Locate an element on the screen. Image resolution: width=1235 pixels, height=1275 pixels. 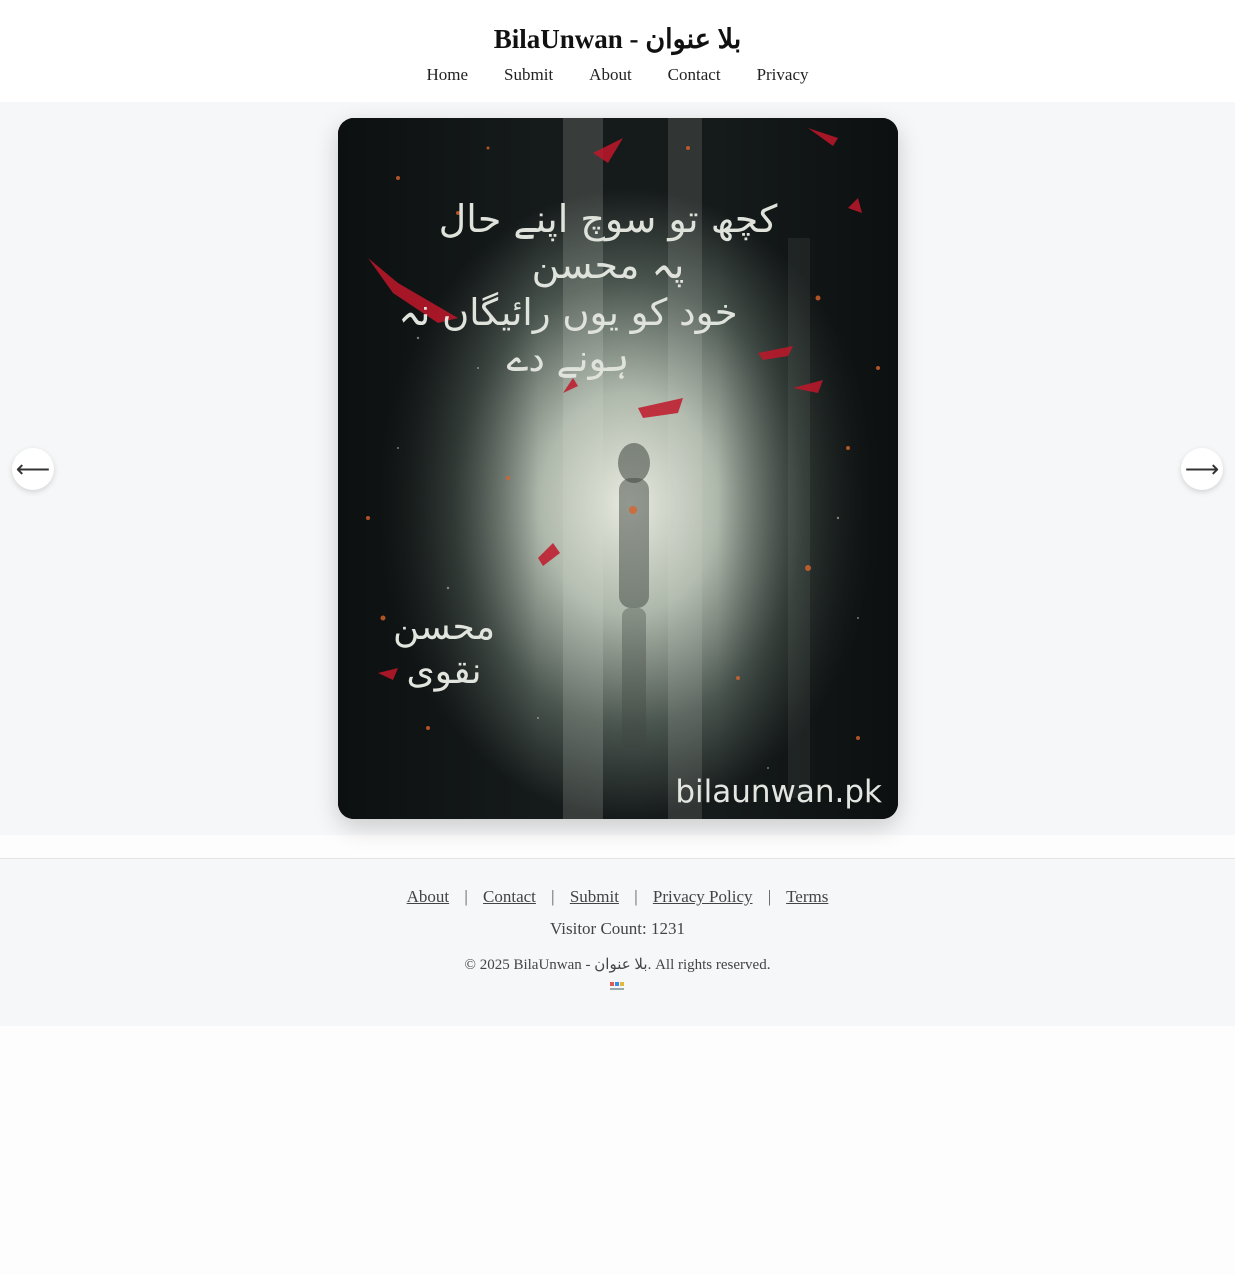
arrow-right-icon: ⟶ is located at coordinates (1202, 469).